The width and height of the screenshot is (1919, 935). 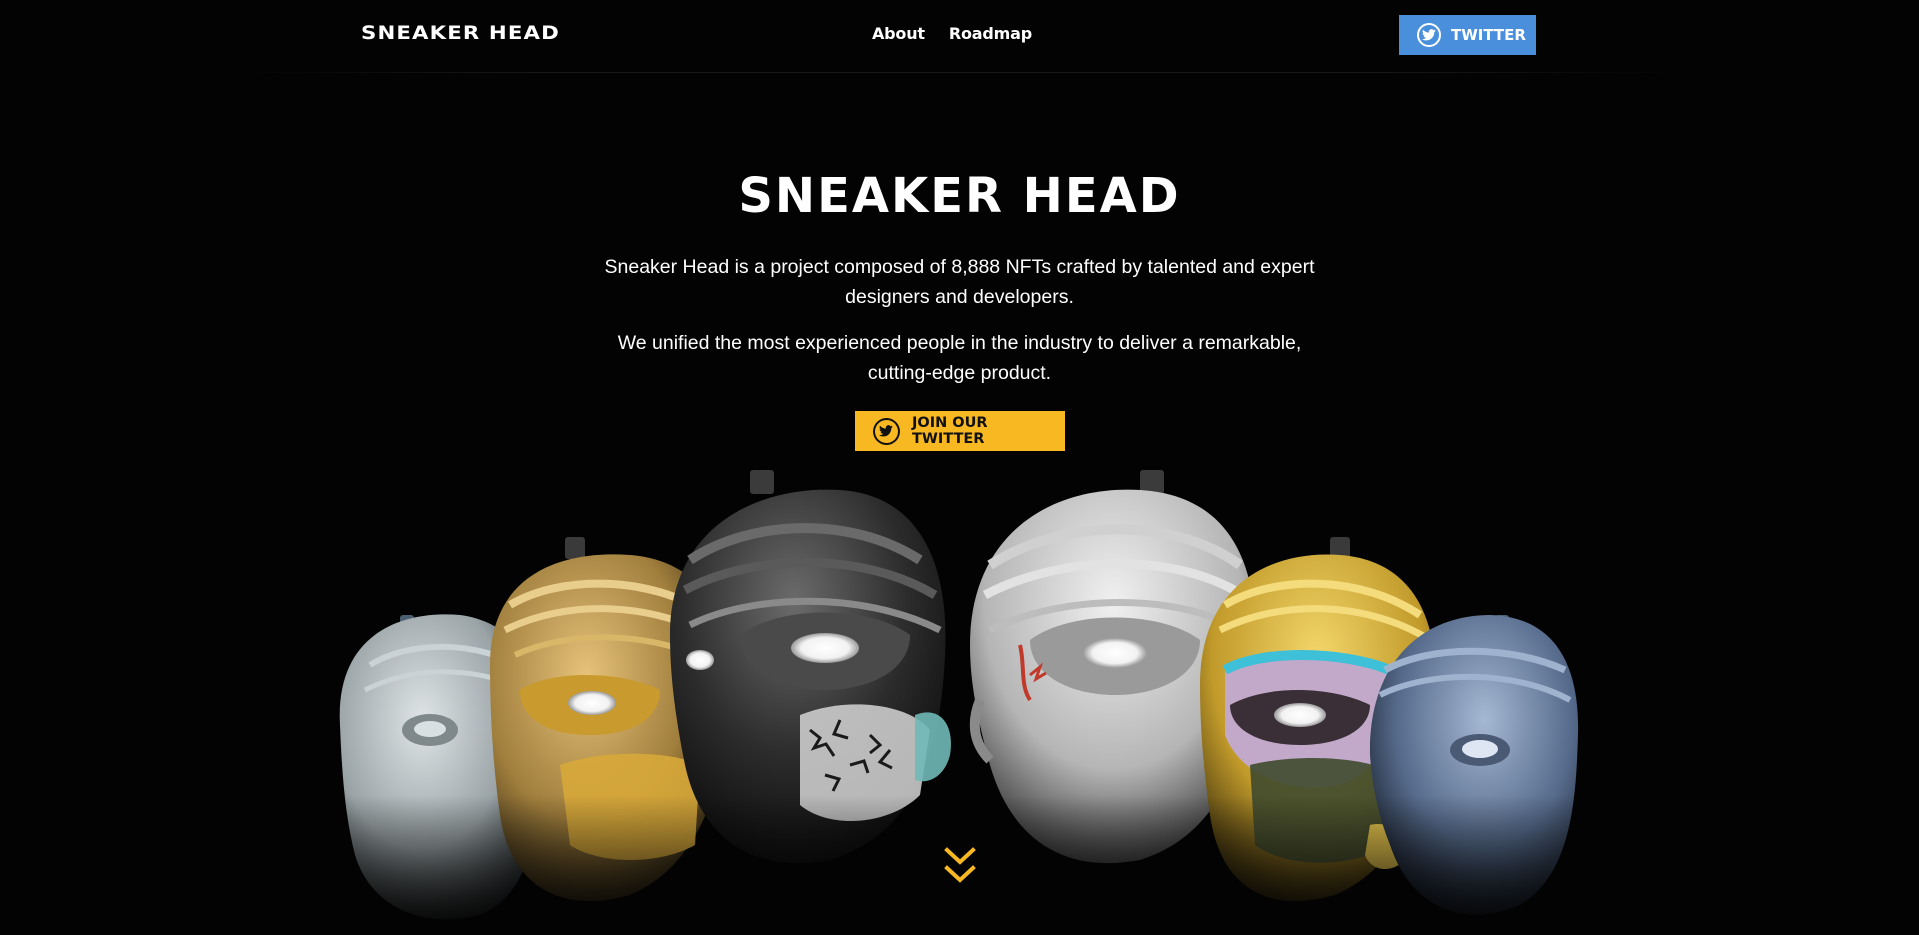 I want to click on header-divider, so click(x=960, y=72).